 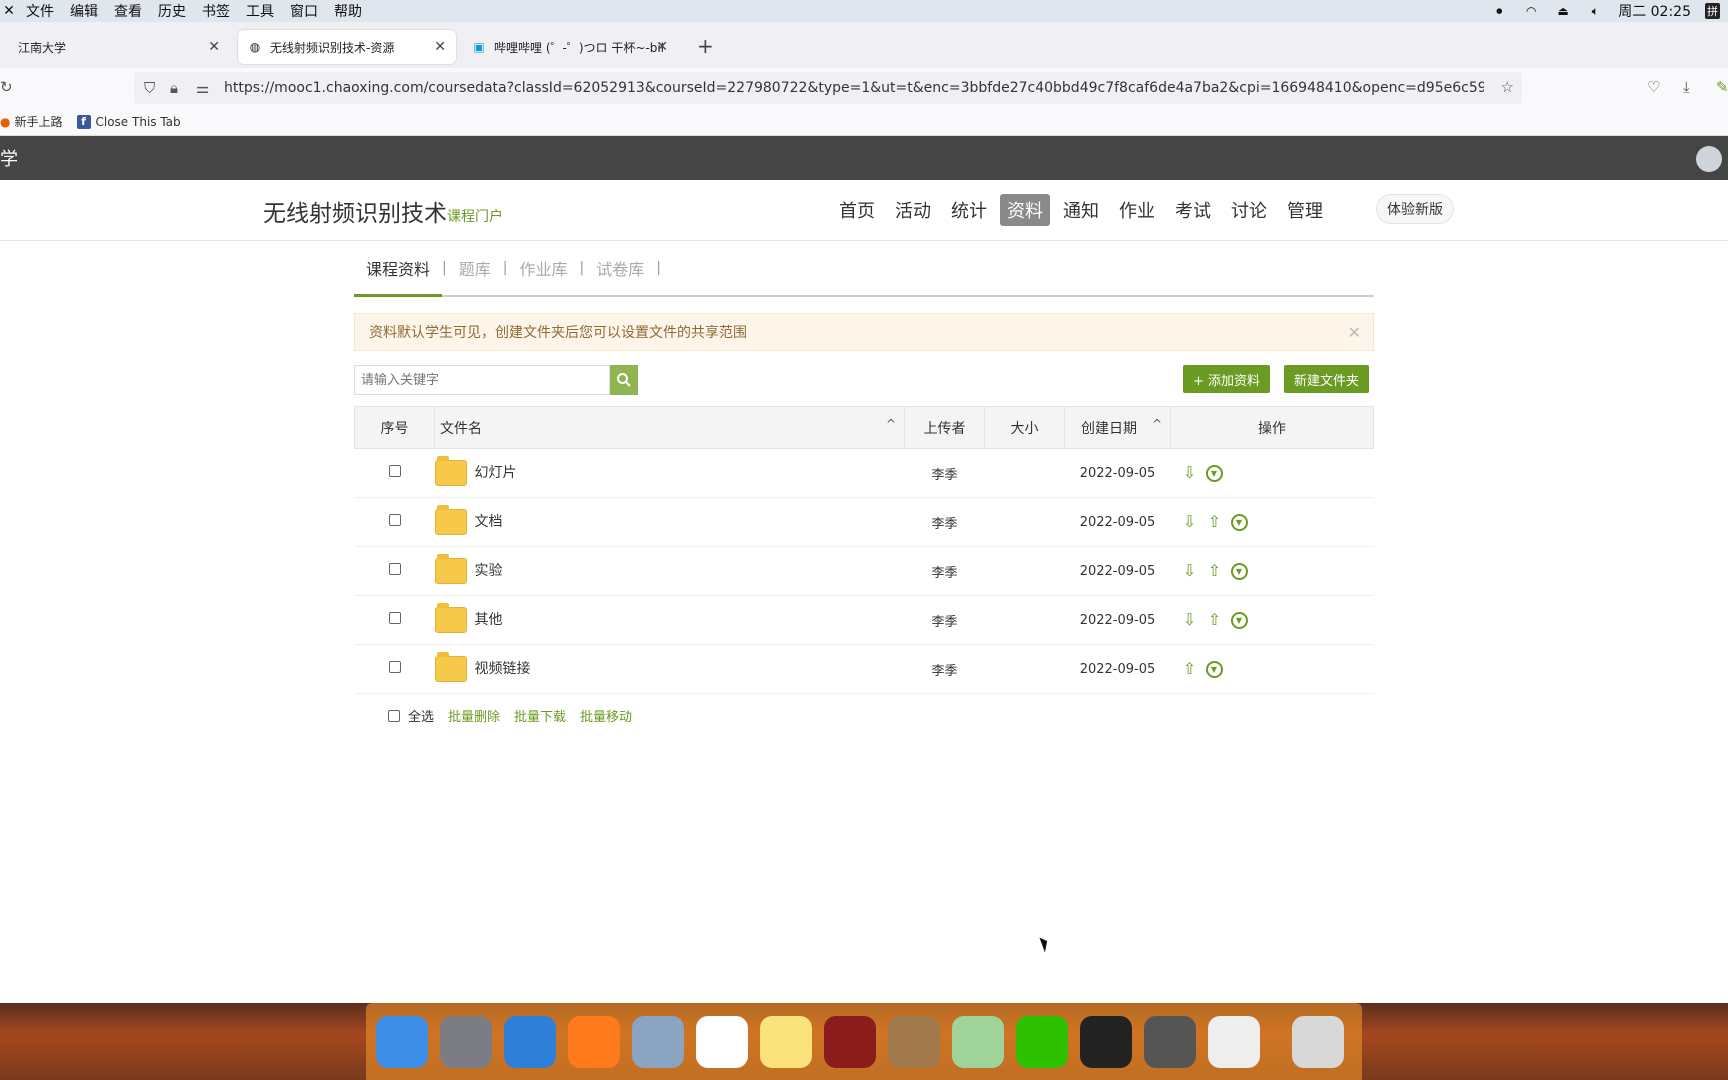 What do you see at coordinates (1042, 1041) in the screenshot?
I see `wechat-icon` at bounding box center [1042, 1041].